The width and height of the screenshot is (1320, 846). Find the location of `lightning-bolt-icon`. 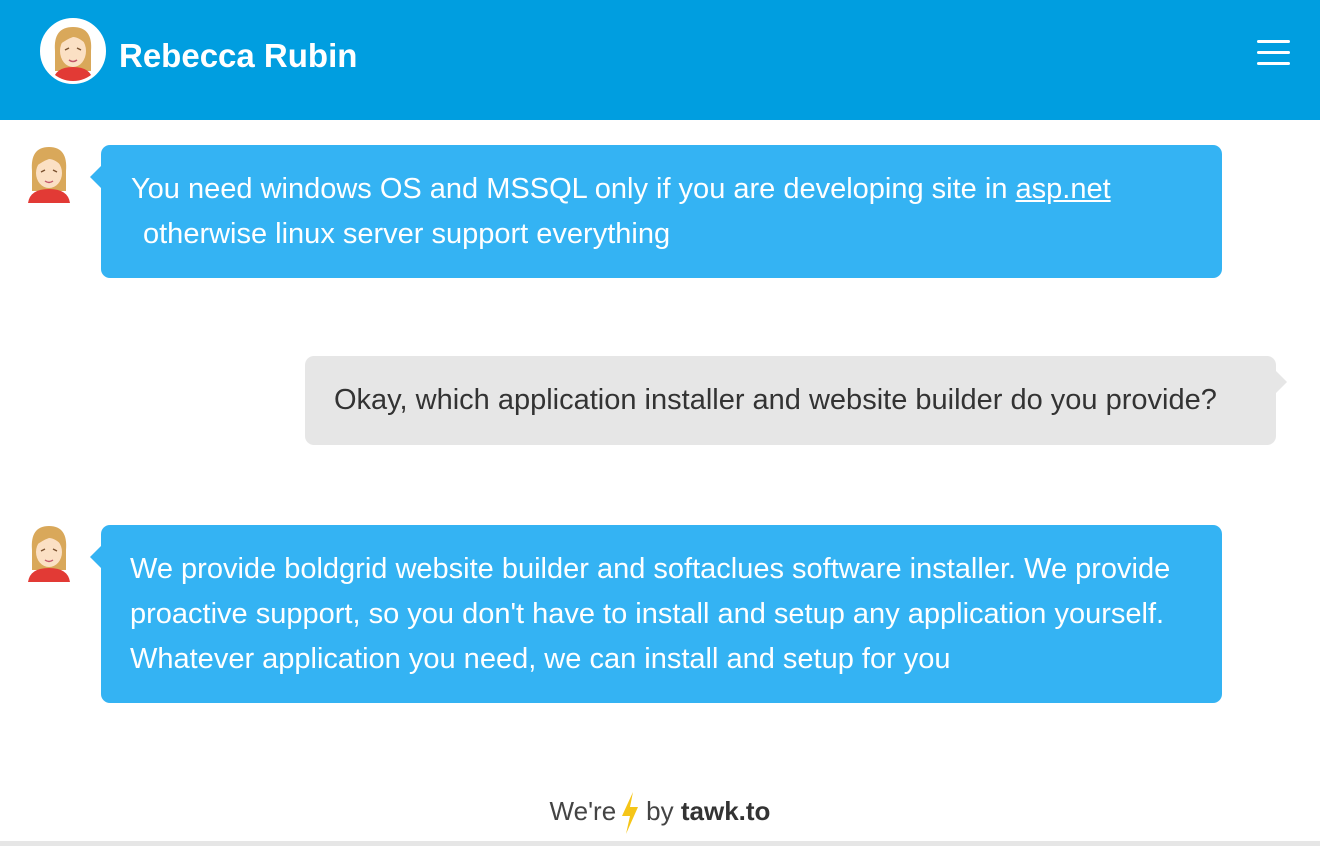

lightning-bolt-icon is located at coordinates (630, 813).